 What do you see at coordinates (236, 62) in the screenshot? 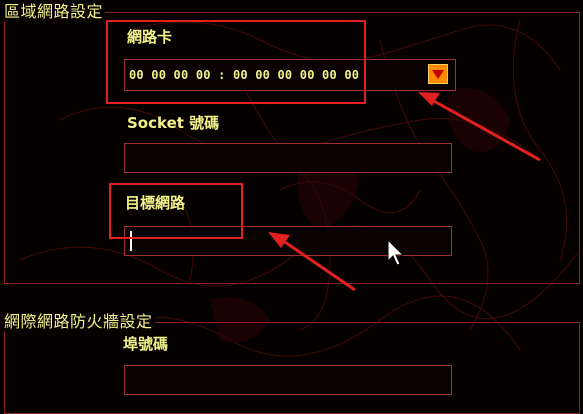
I see `highlight-box-adapter` at bounding box center [236, 62].